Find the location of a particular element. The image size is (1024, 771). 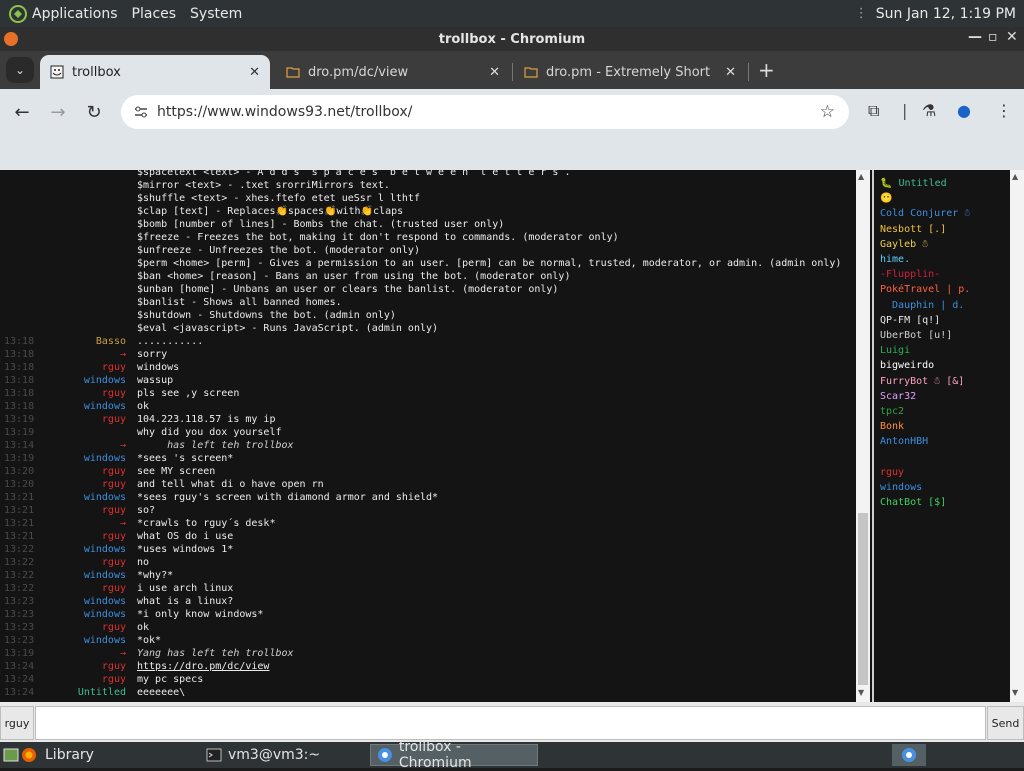

profile-avatar-icon: ● is located at coordinates (964, 110).